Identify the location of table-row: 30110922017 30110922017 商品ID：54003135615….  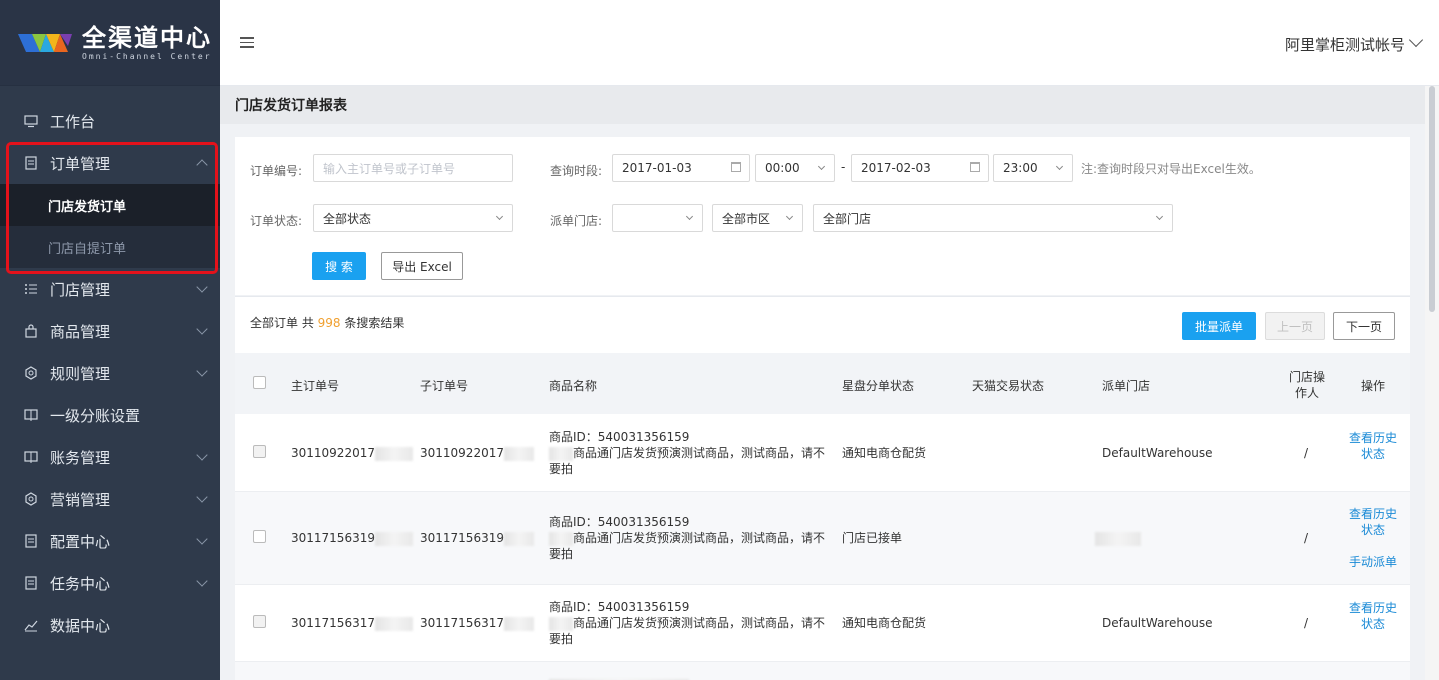
(822, 453).